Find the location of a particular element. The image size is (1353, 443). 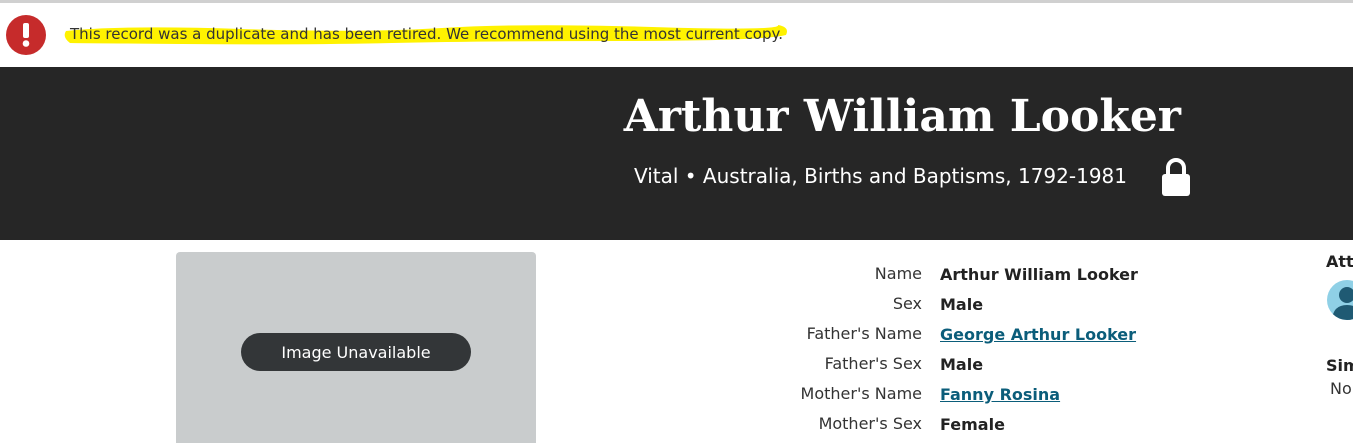

fact-label: Mother's Name is located at coordinates (861, 393).